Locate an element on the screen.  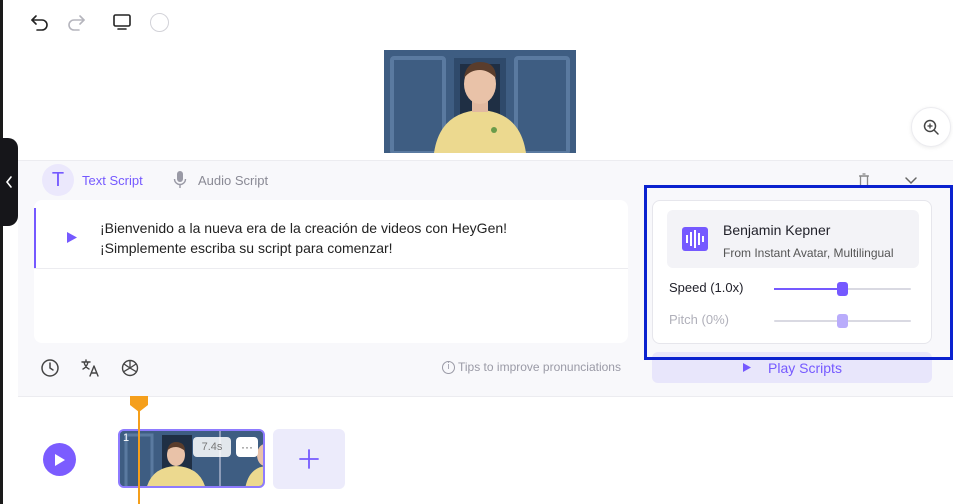
video-preview is located at coordinates (480, 101).